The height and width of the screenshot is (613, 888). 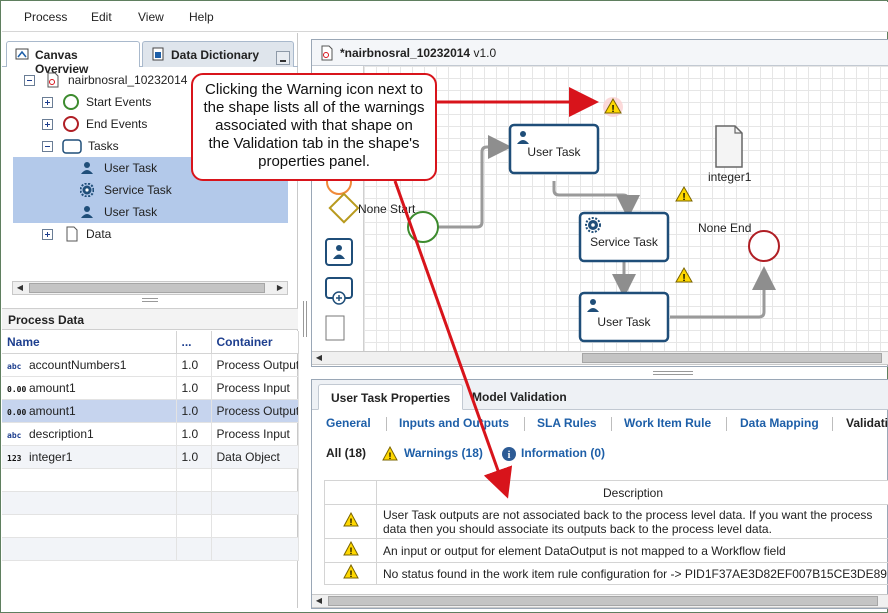 What do you see at coordinates (339, 252) in the screenshot?
I see `user-task-tool-icon` at bounding box center [339, 252].